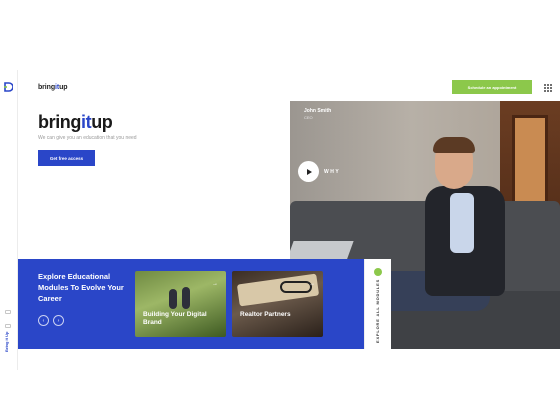 This screenshot has height=420, width=560. I want to click on rail-settings-icon, so click(8, 326).